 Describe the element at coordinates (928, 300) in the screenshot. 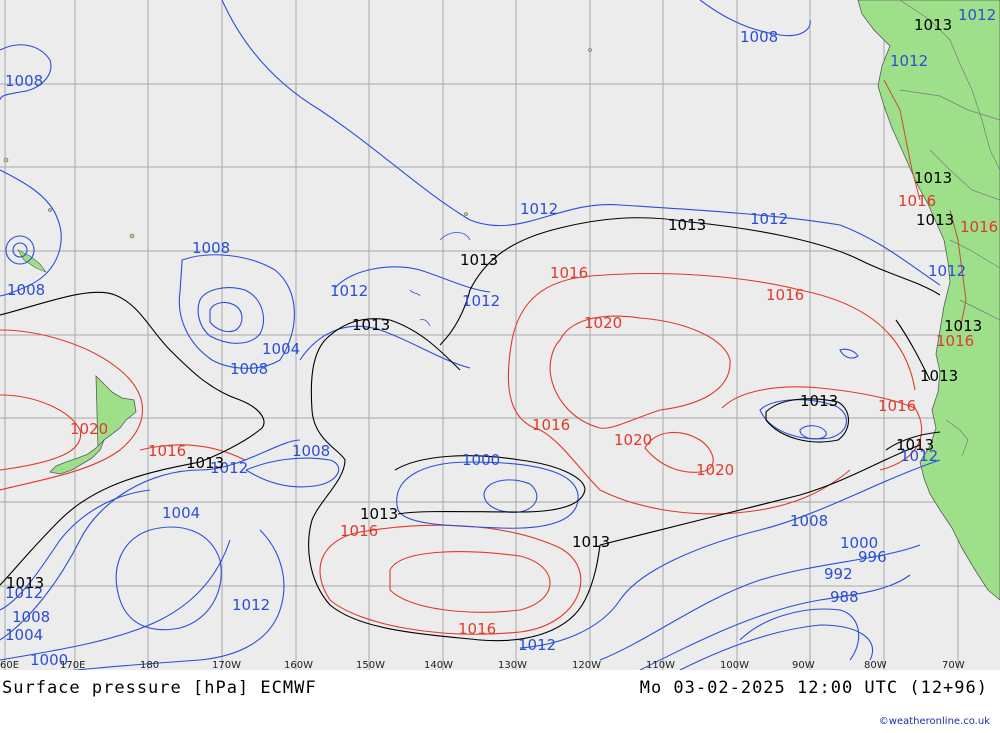

I see `land-south-america` at that location.